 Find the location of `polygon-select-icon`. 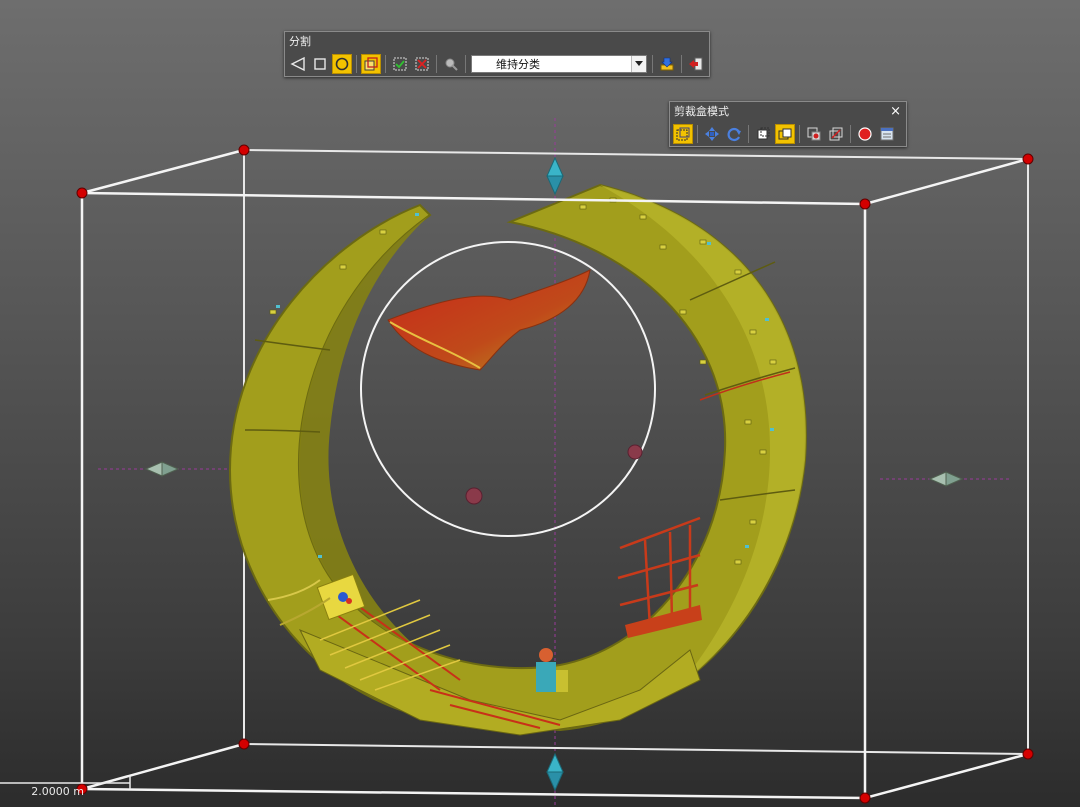

polygon-select-icon is located at coordinates (297, 64).